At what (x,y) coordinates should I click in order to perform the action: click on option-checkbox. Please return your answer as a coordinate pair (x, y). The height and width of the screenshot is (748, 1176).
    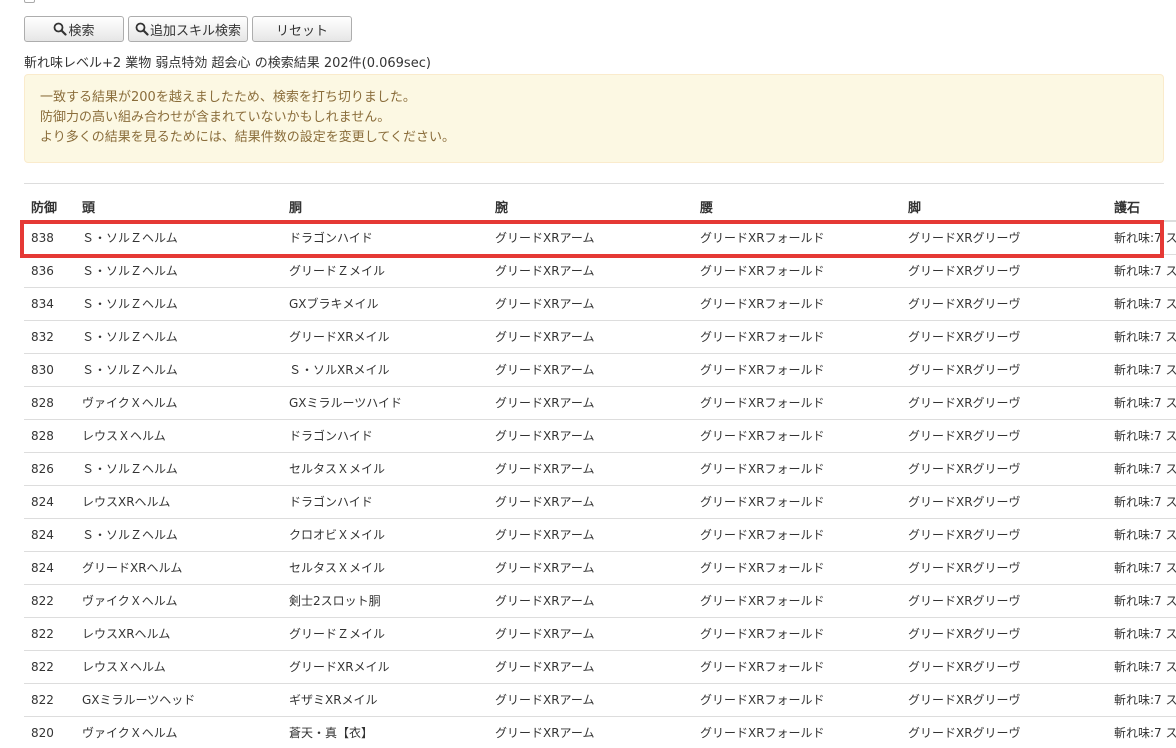
    Looking at the image, I should click on (29, 1).